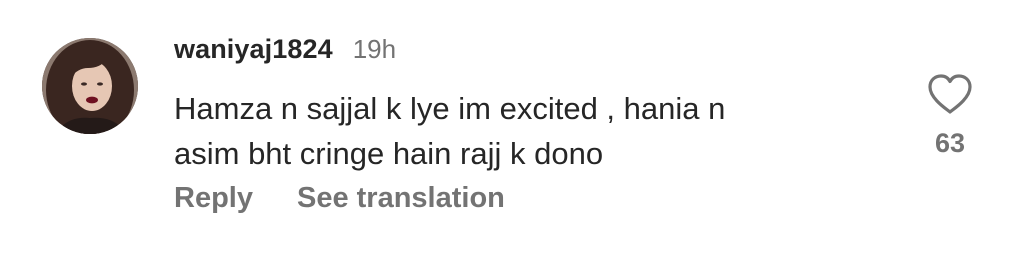  What do you see at coordinates (950, 143) in the screenshot?
I see `like-count: 63` at bounding box center [950, 143].